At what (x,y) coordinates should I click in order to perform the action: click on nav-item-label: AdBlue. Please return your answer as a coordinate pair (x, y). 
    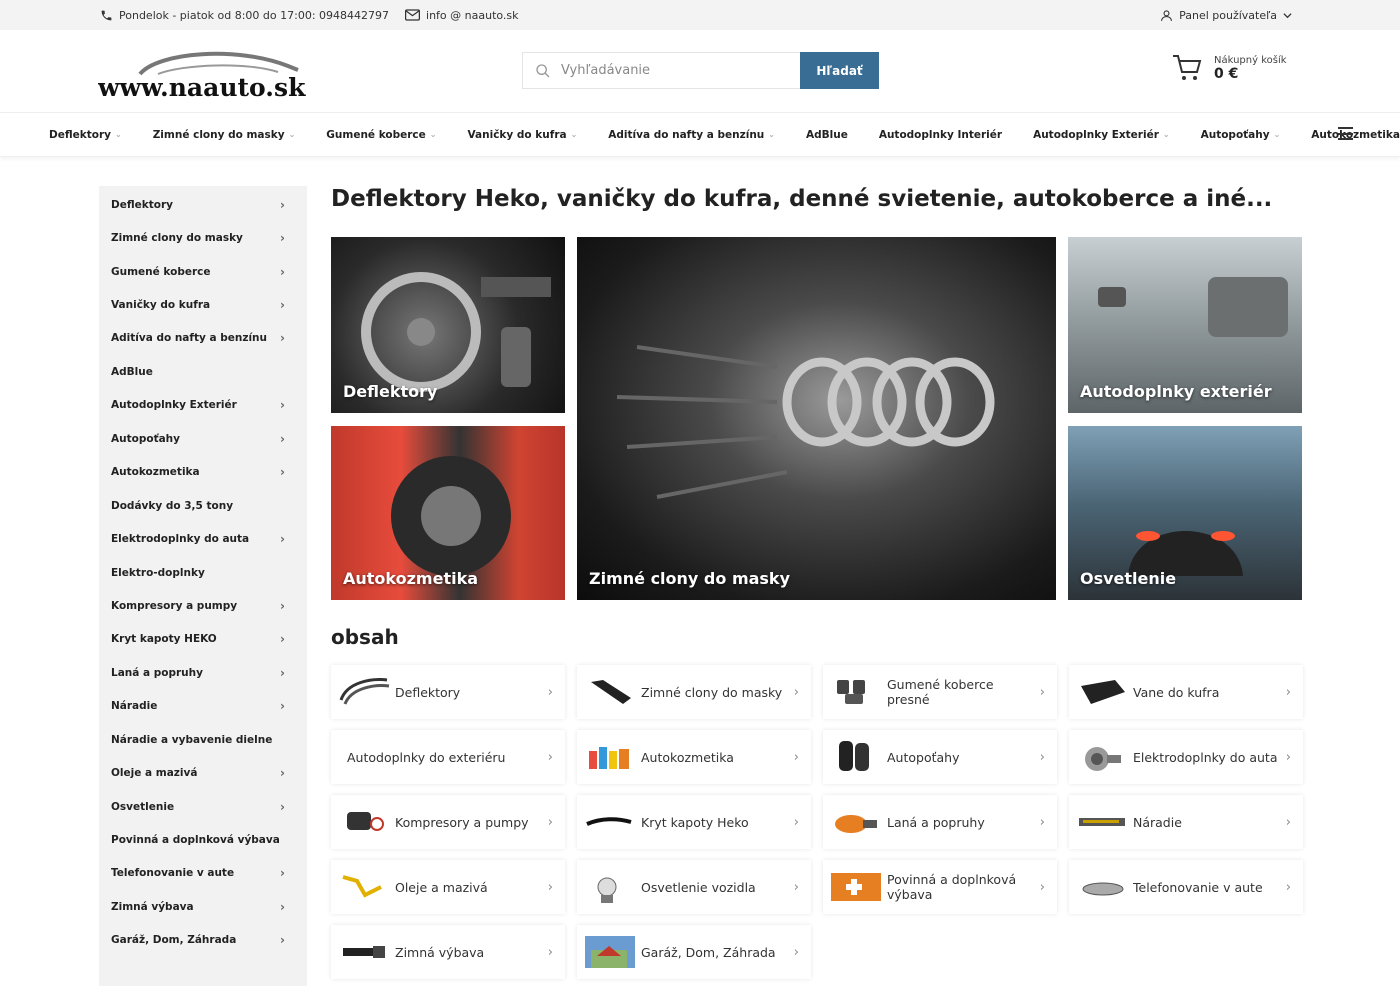
    Looking at the image, I should click on (826, 134).